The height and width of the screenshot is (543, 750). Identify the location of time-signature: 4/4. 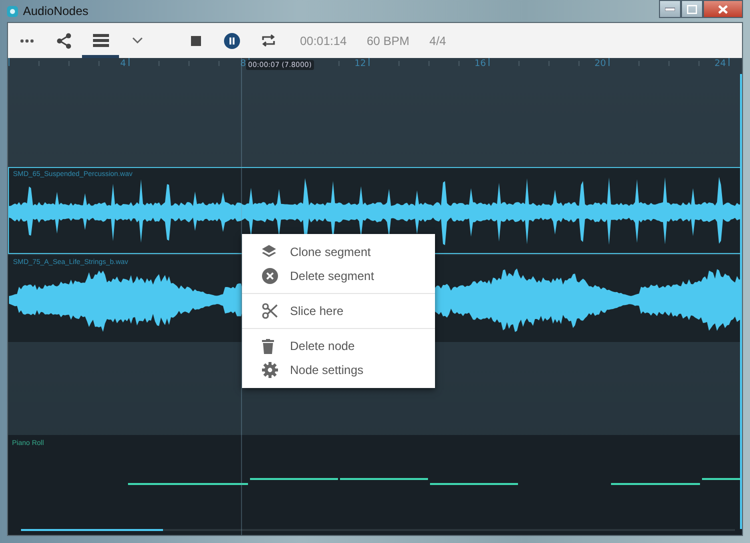
(437, 41).